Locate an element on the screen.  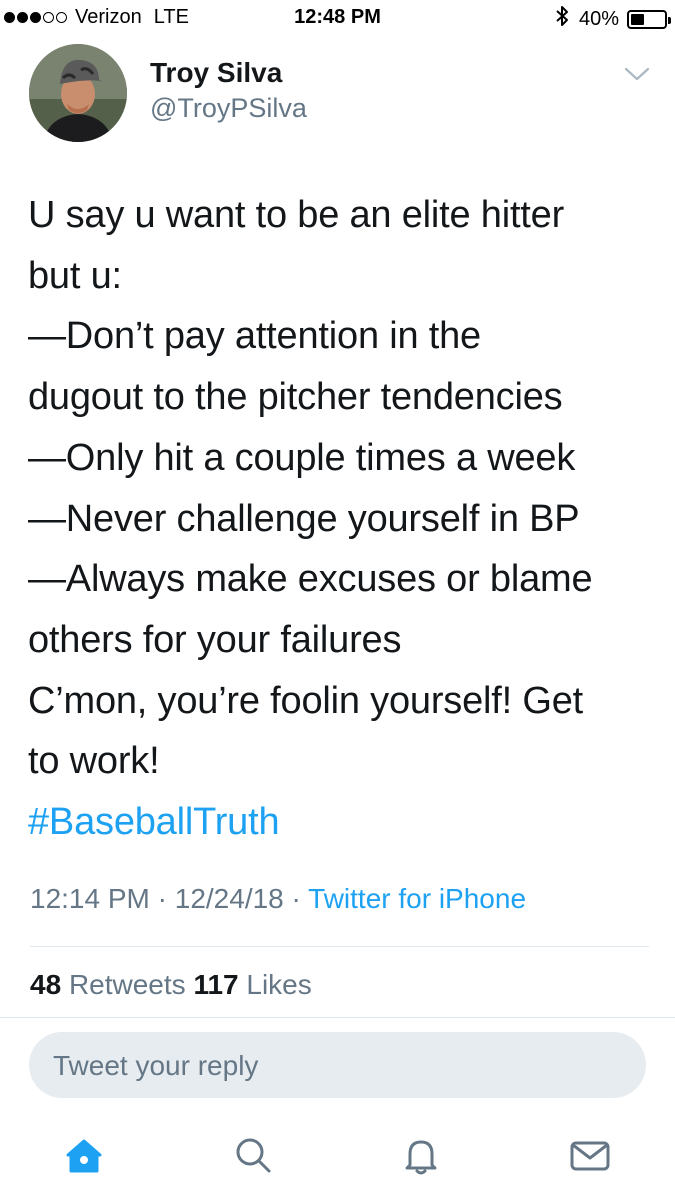
author-handle: @TroyPSilva is located at coordinates (228, 108).